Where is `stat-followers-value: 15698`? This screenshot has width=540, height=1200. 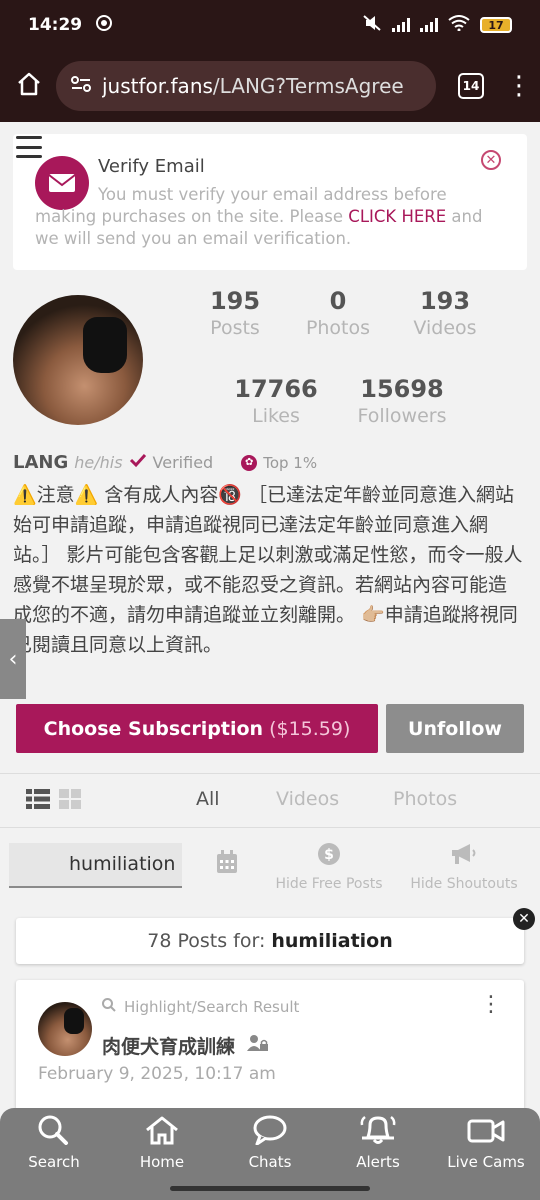 stat-followers-value: 15698 is located at coordinates (402, 389).